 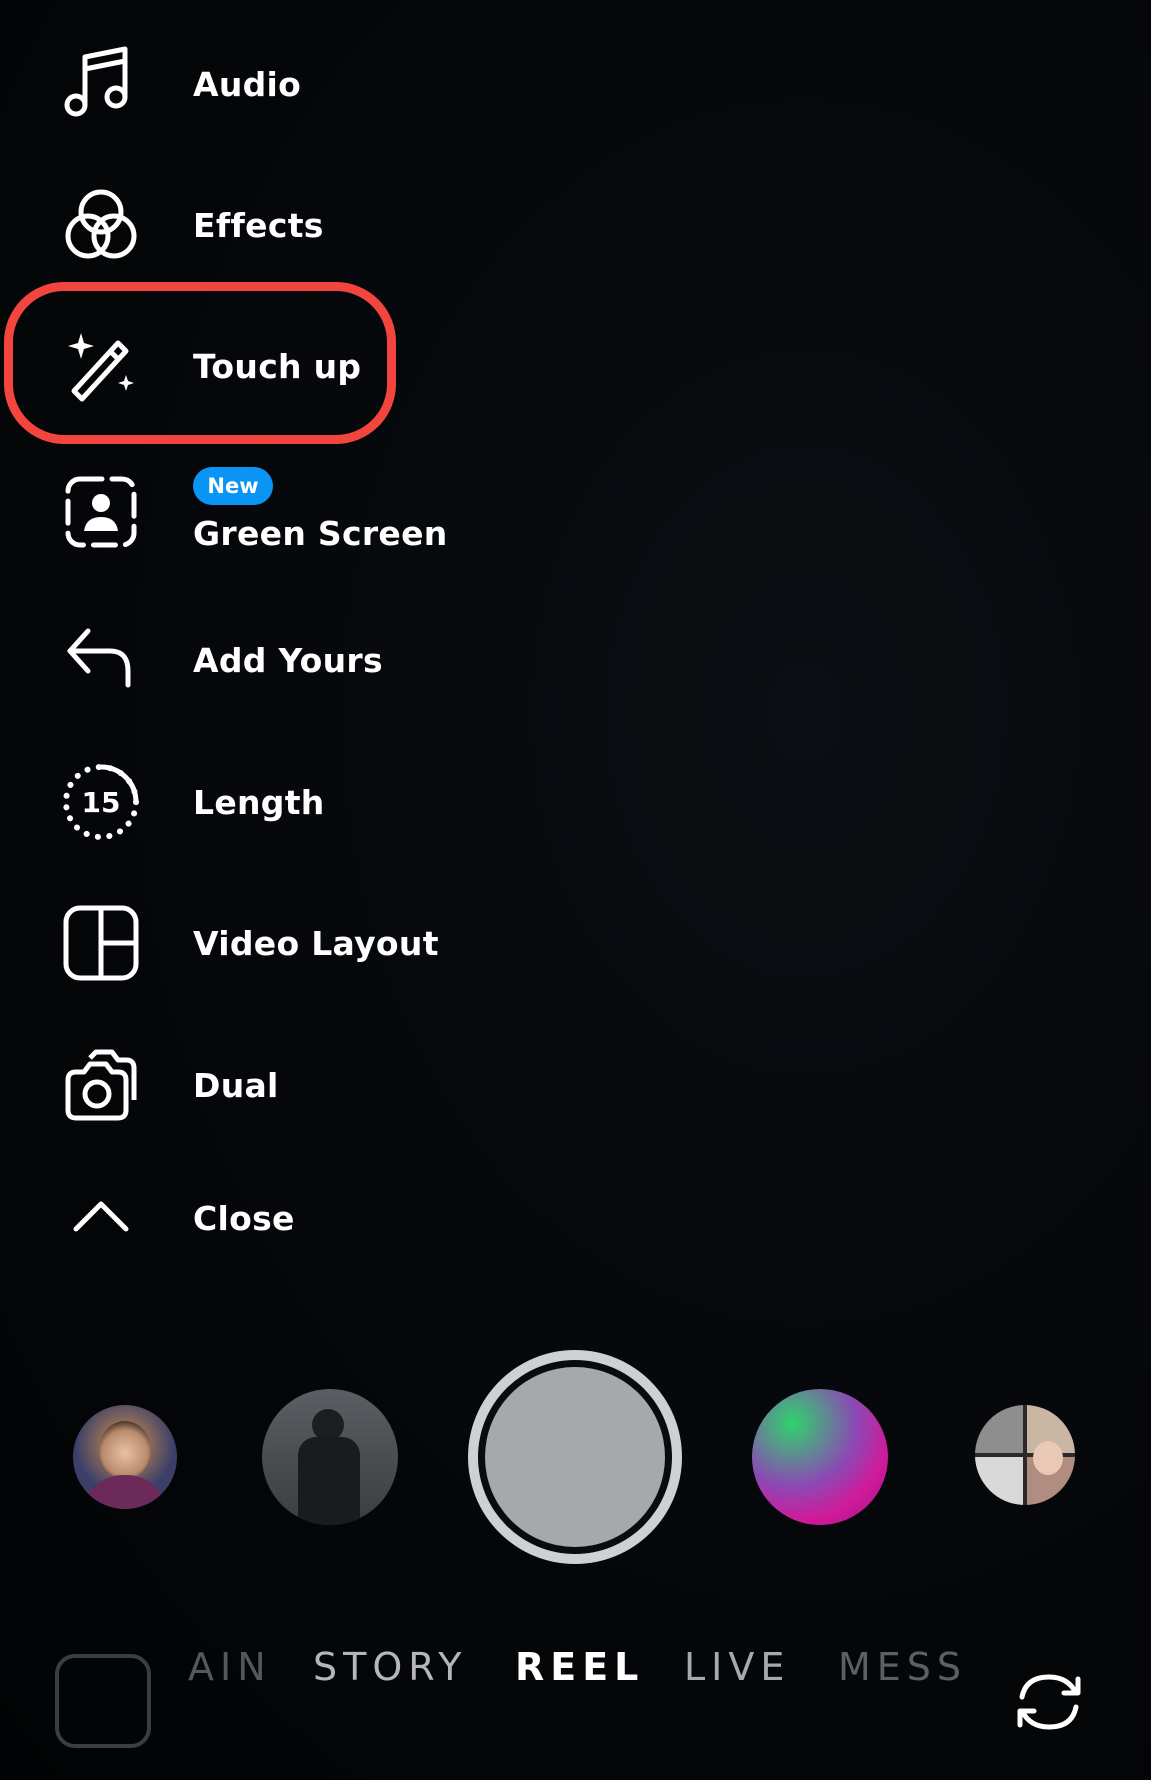 I want to click on menu-item-green-screen: Green Screen, so click(x=260, y=517).